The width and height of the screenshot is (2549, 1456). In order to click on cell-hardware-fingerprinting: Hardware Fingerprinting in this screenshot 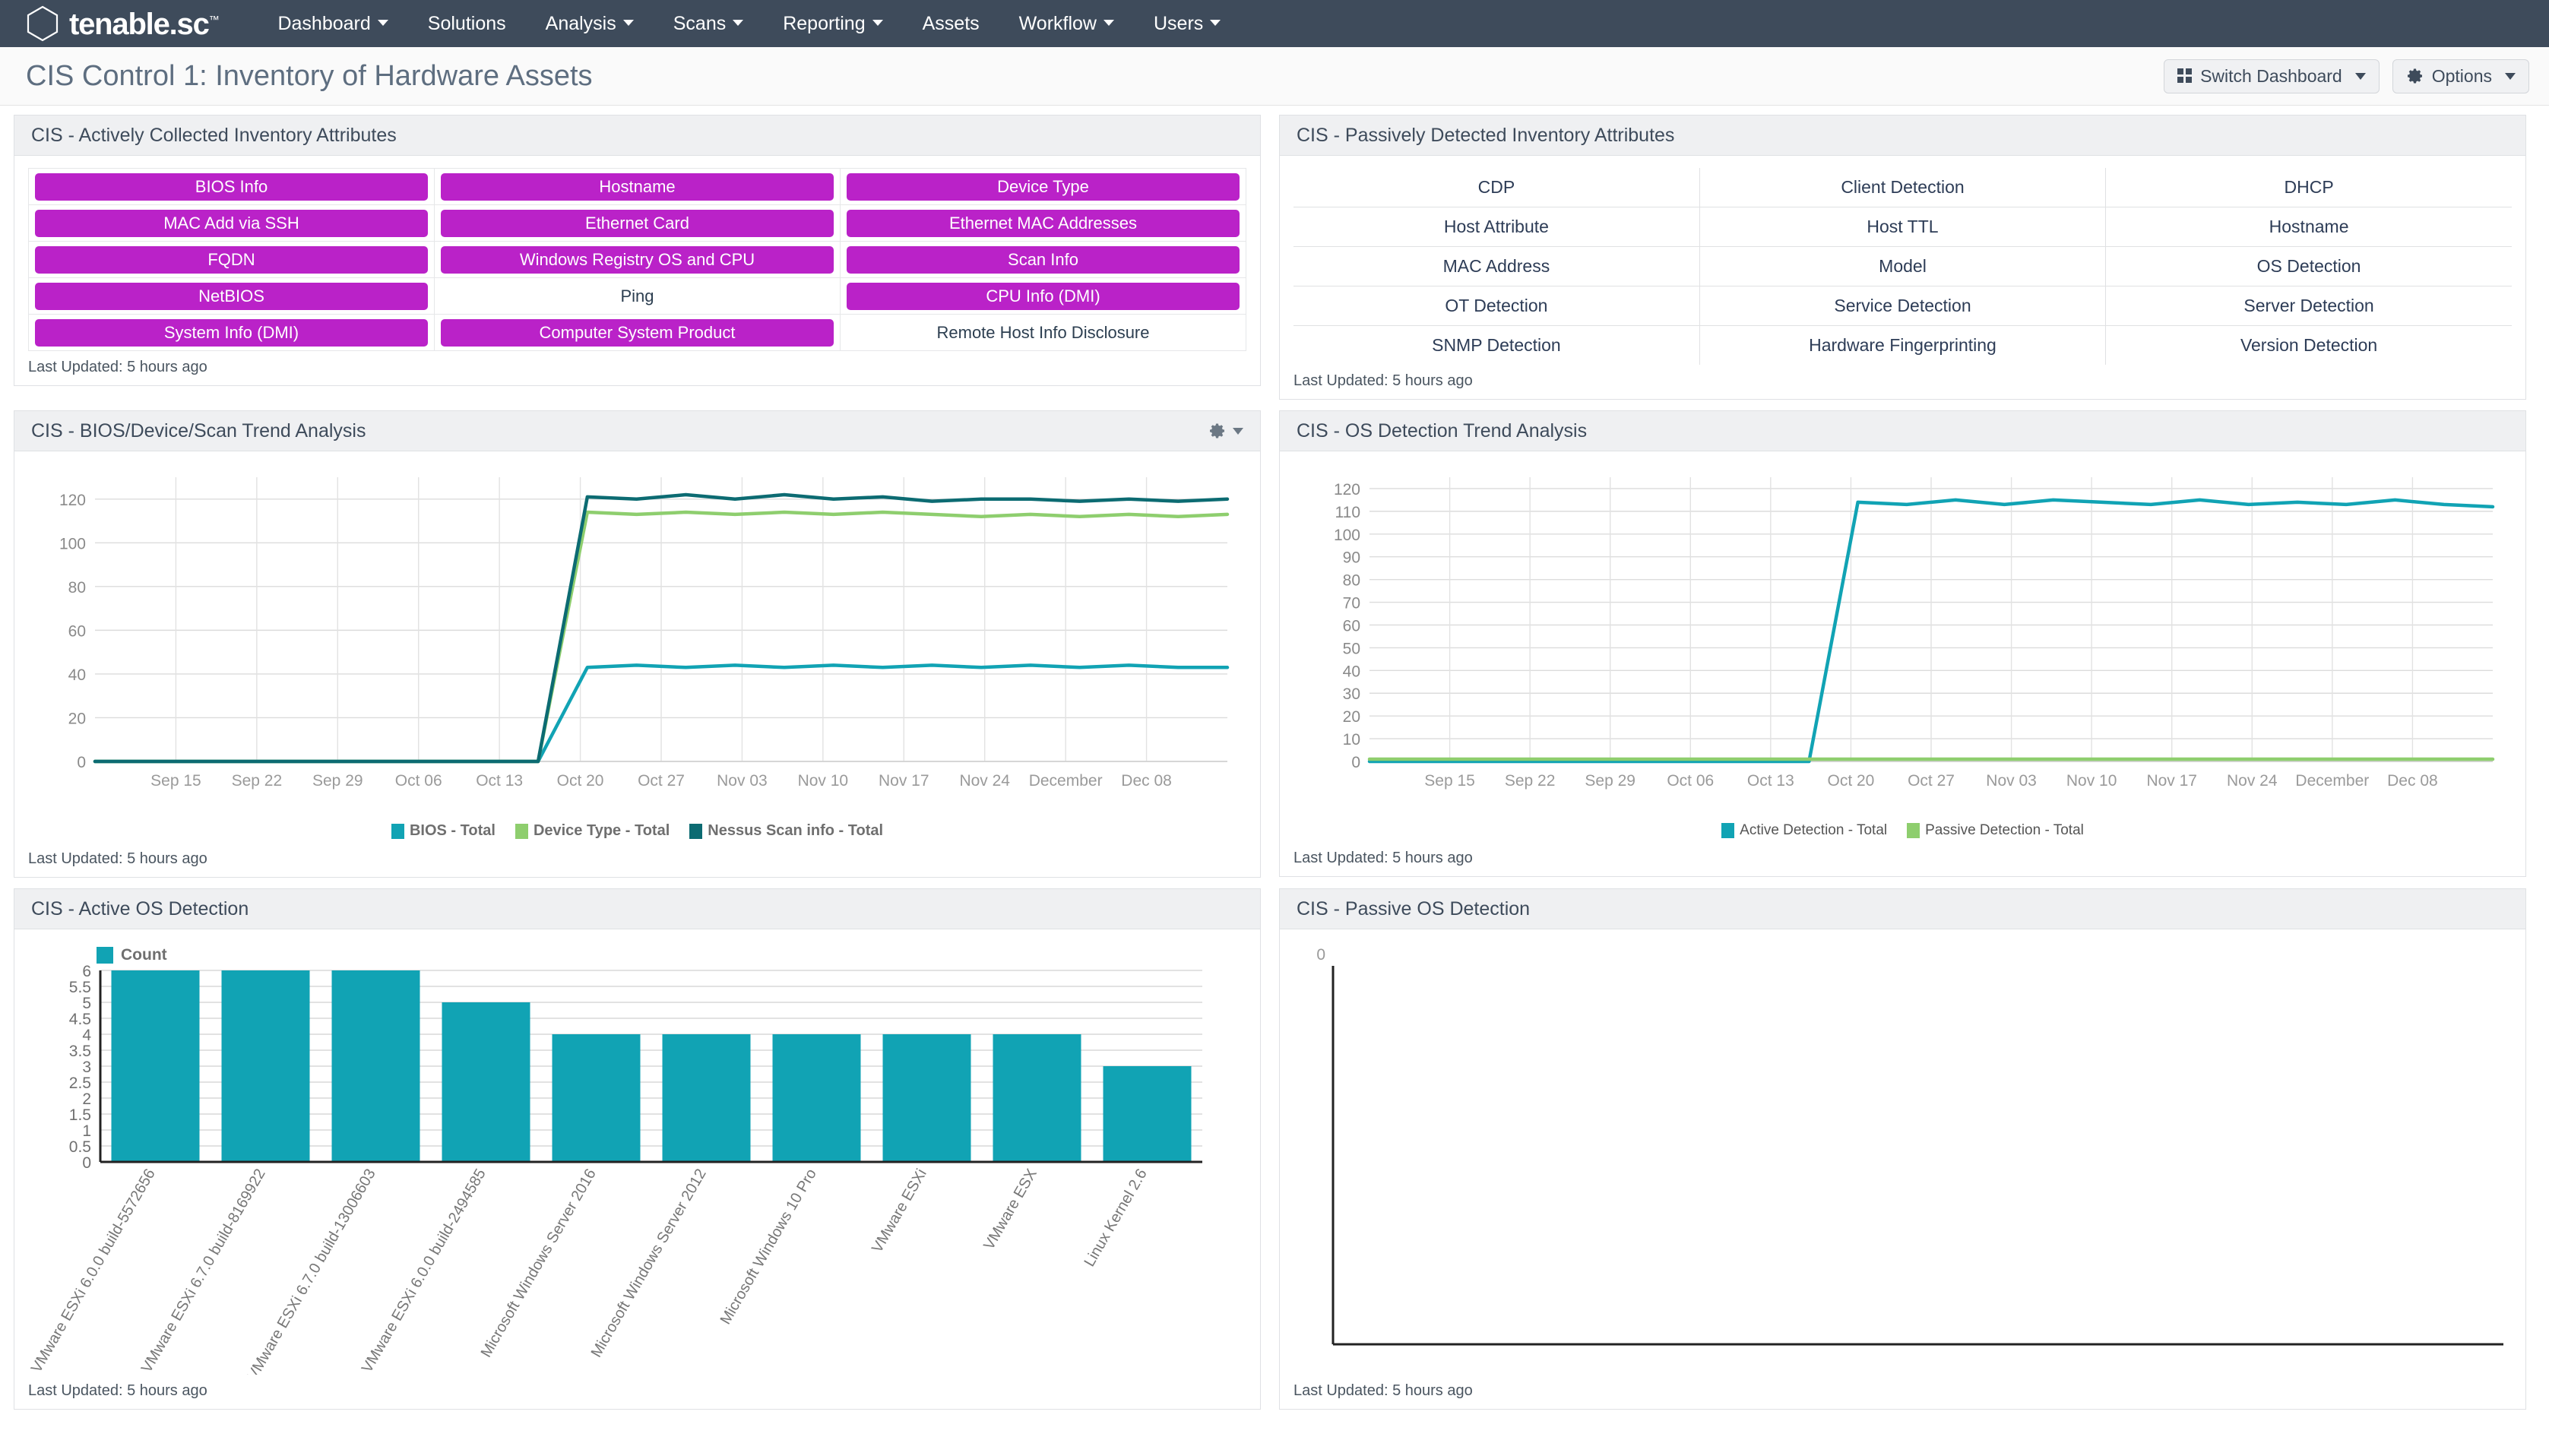, I will do `click(1903, 345)`.